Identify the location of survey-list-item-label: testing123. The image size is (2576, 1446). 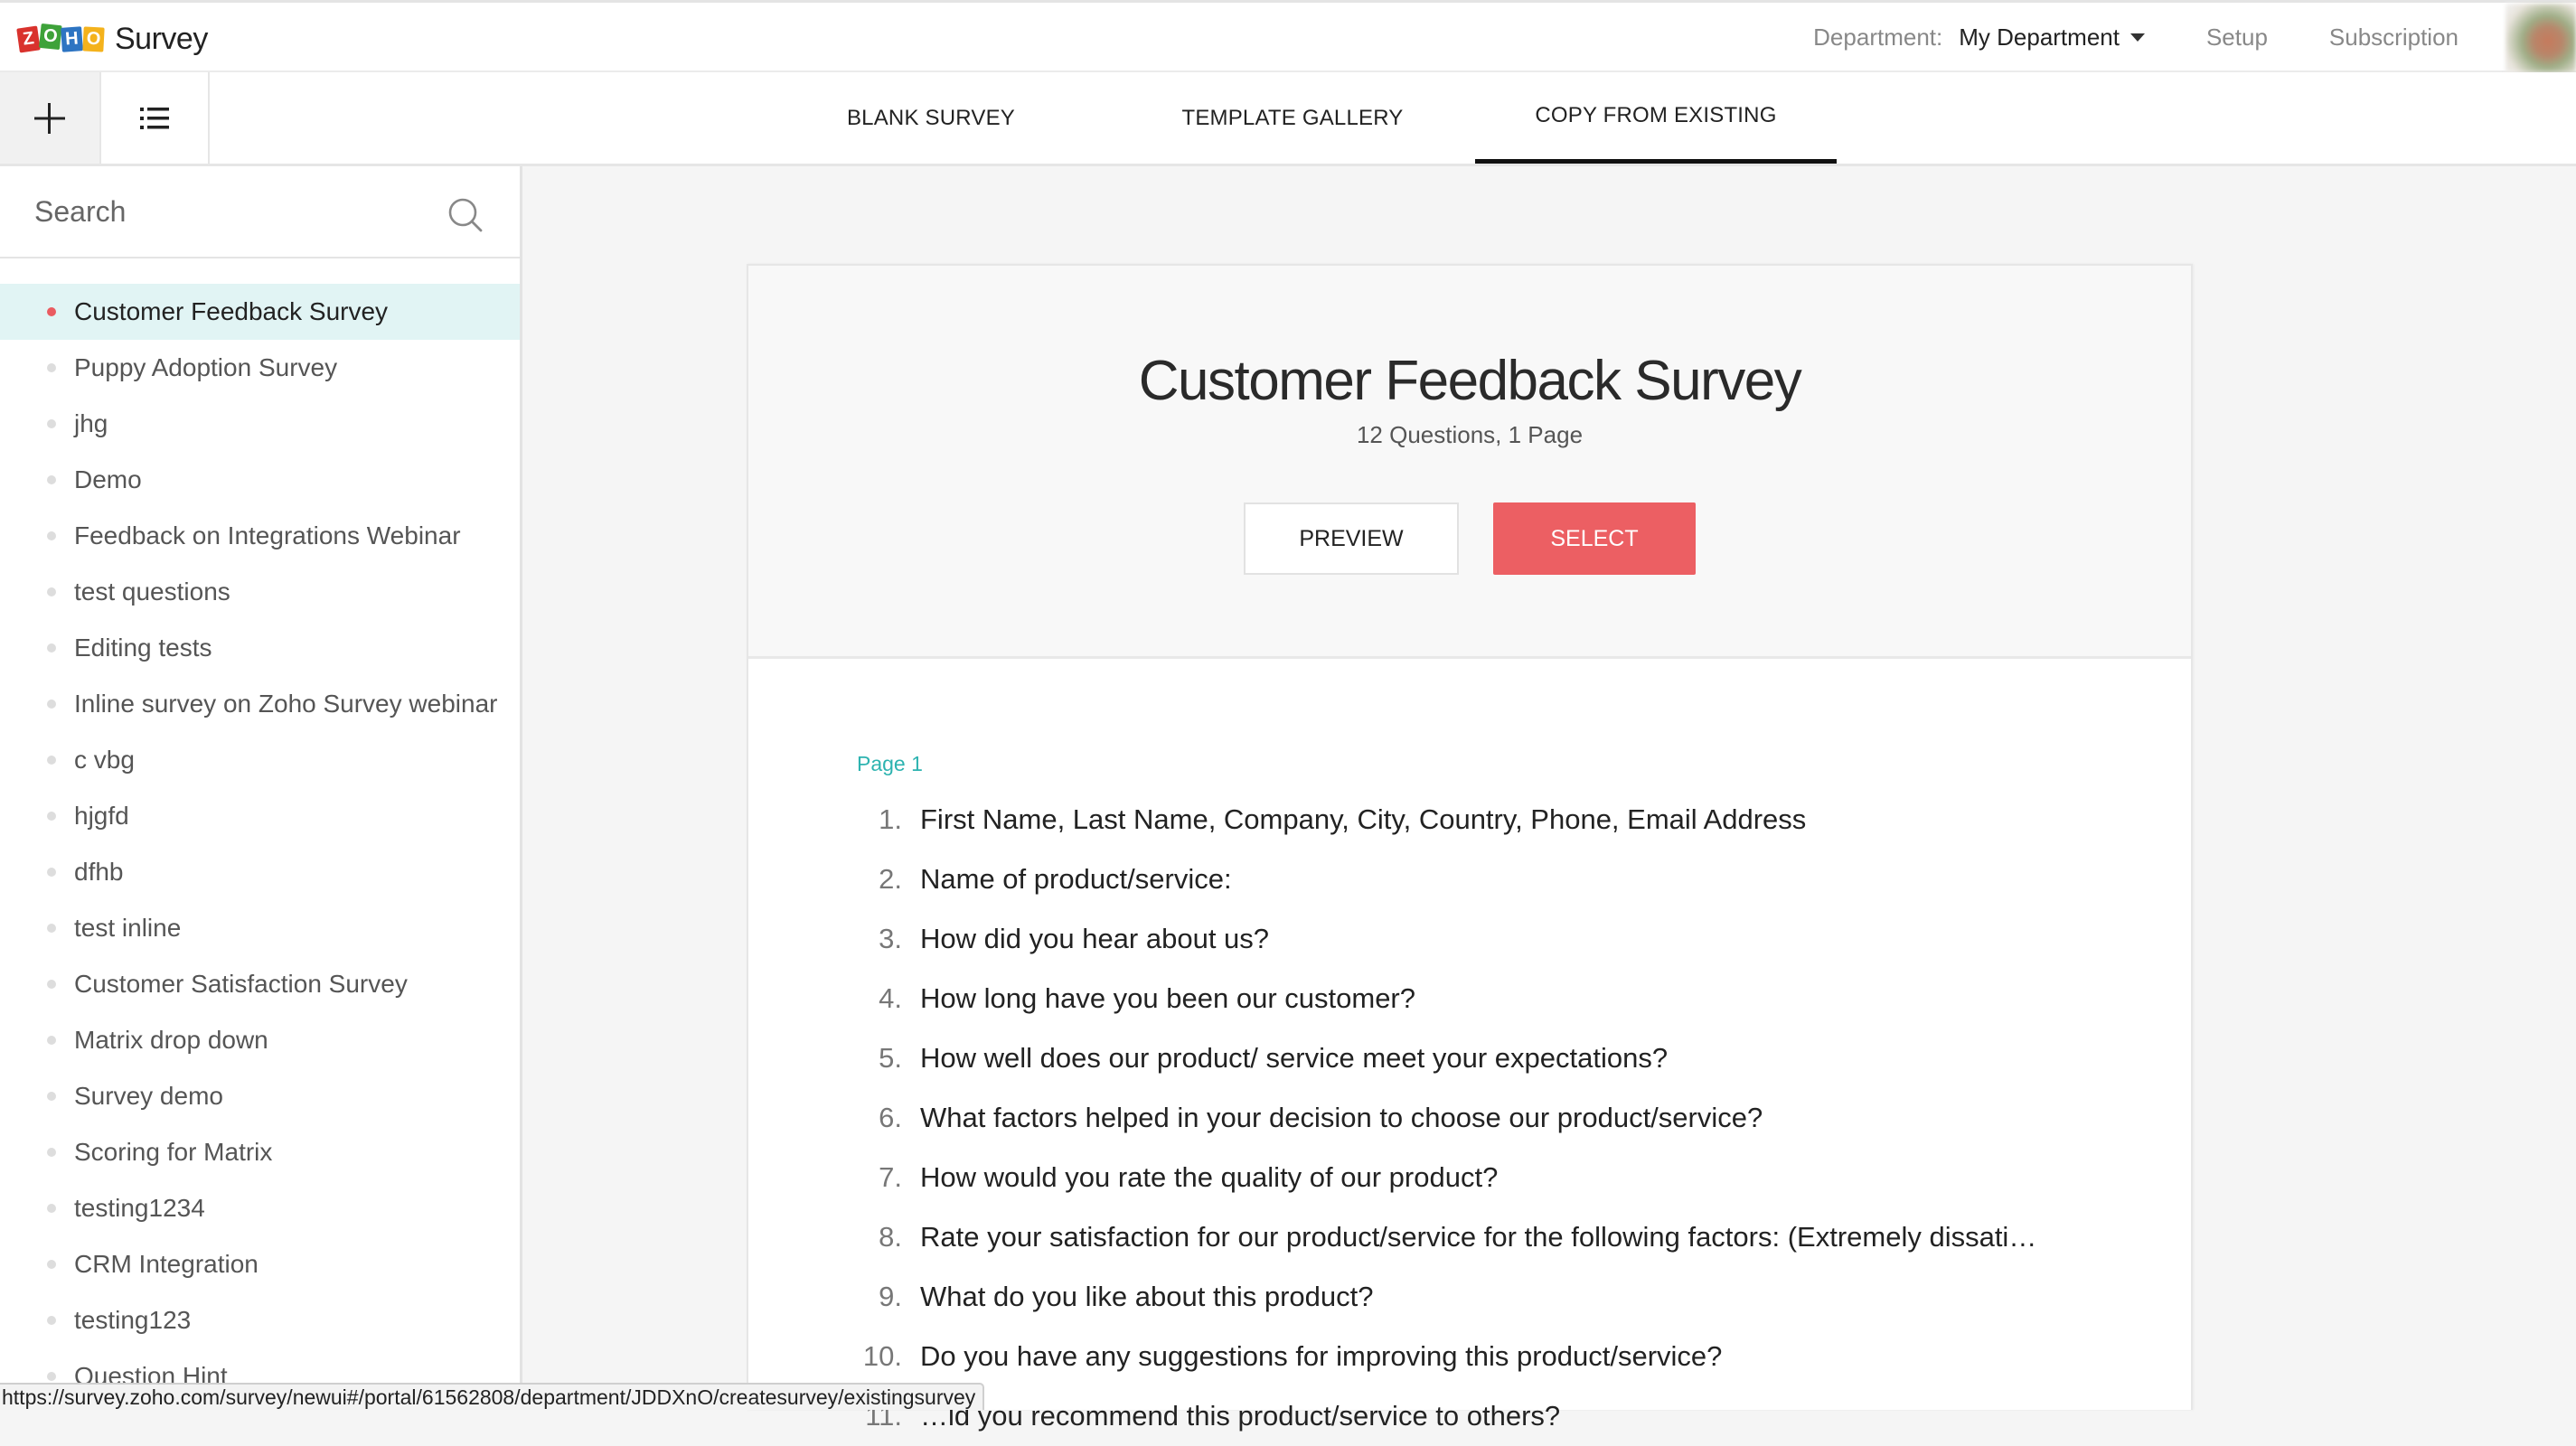
(133, 1320).